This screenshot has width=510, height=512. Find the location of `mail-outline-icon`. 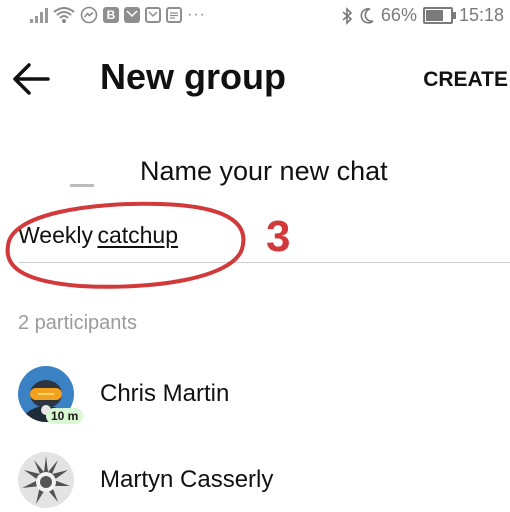

mail-outline-icon is located at coordinates (153, 15).